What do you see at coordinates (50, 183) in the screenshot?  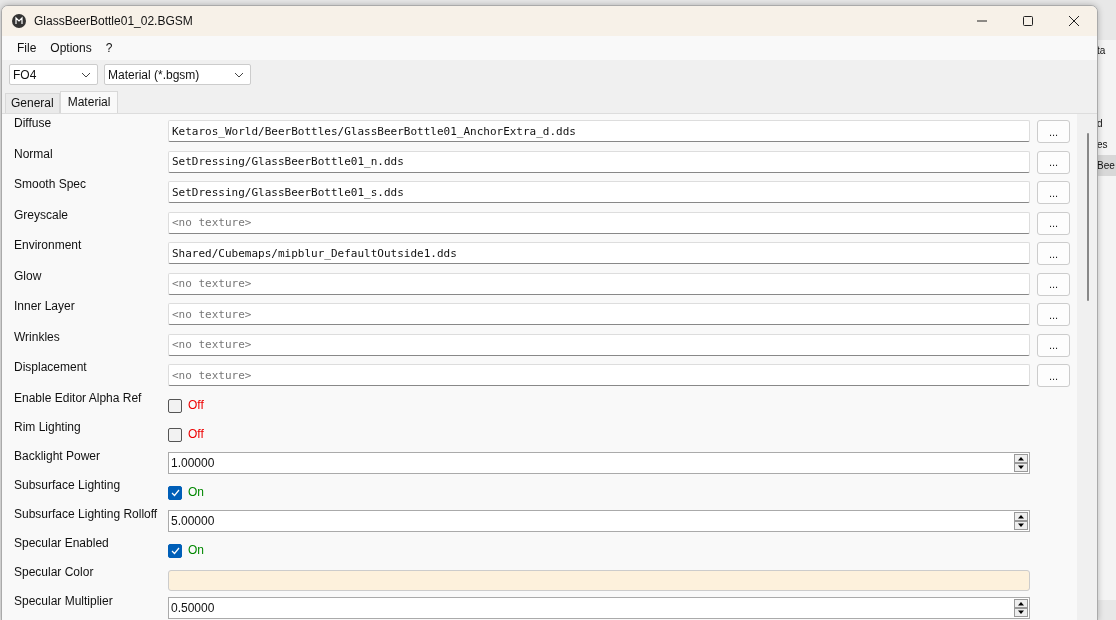 I see `property-label: Smooth Spec` at bounding box center [50, 183].